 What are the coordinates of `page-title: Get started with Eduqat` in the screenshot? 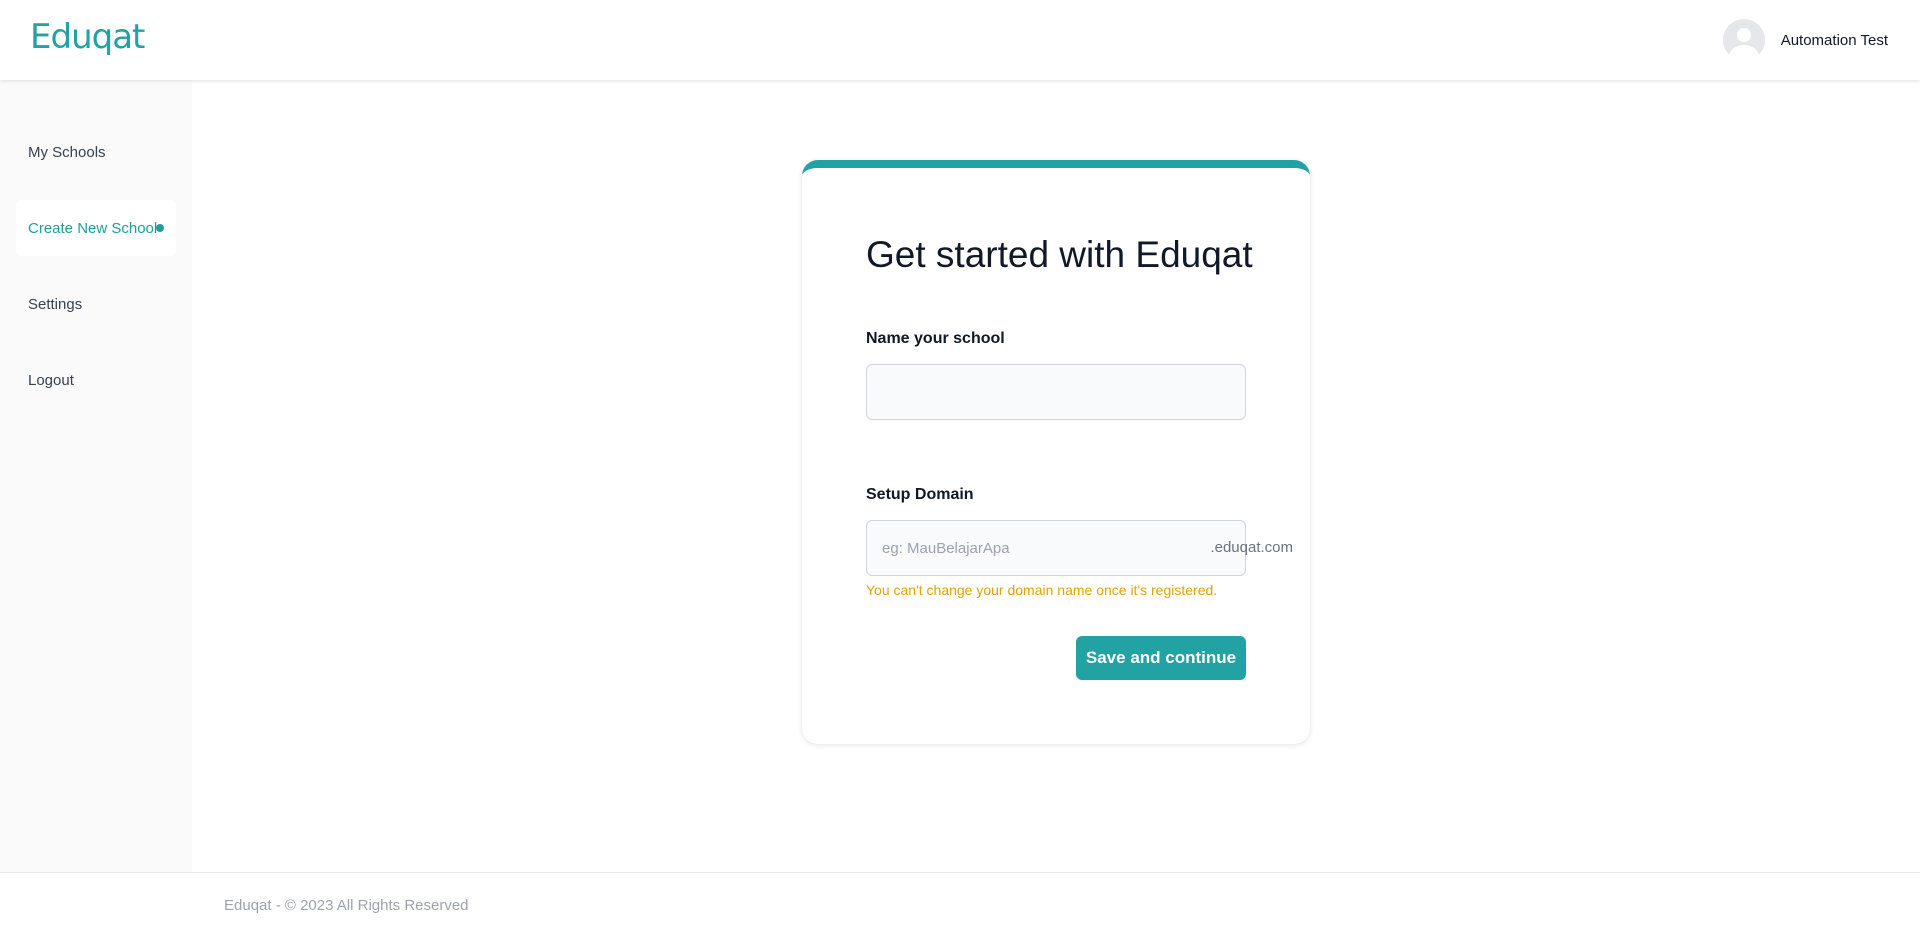 It's located at (1059, 254).